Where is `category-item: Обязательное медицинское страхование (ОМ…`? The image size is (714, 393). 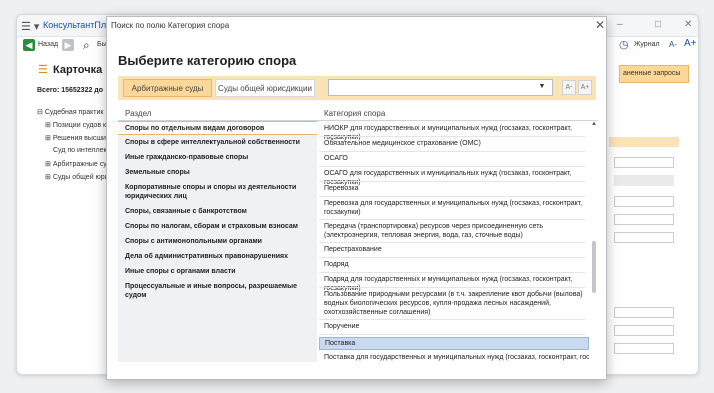
category-item: Обязательное медицинское страхование (ОМ… is located at coordinates (454, 143).